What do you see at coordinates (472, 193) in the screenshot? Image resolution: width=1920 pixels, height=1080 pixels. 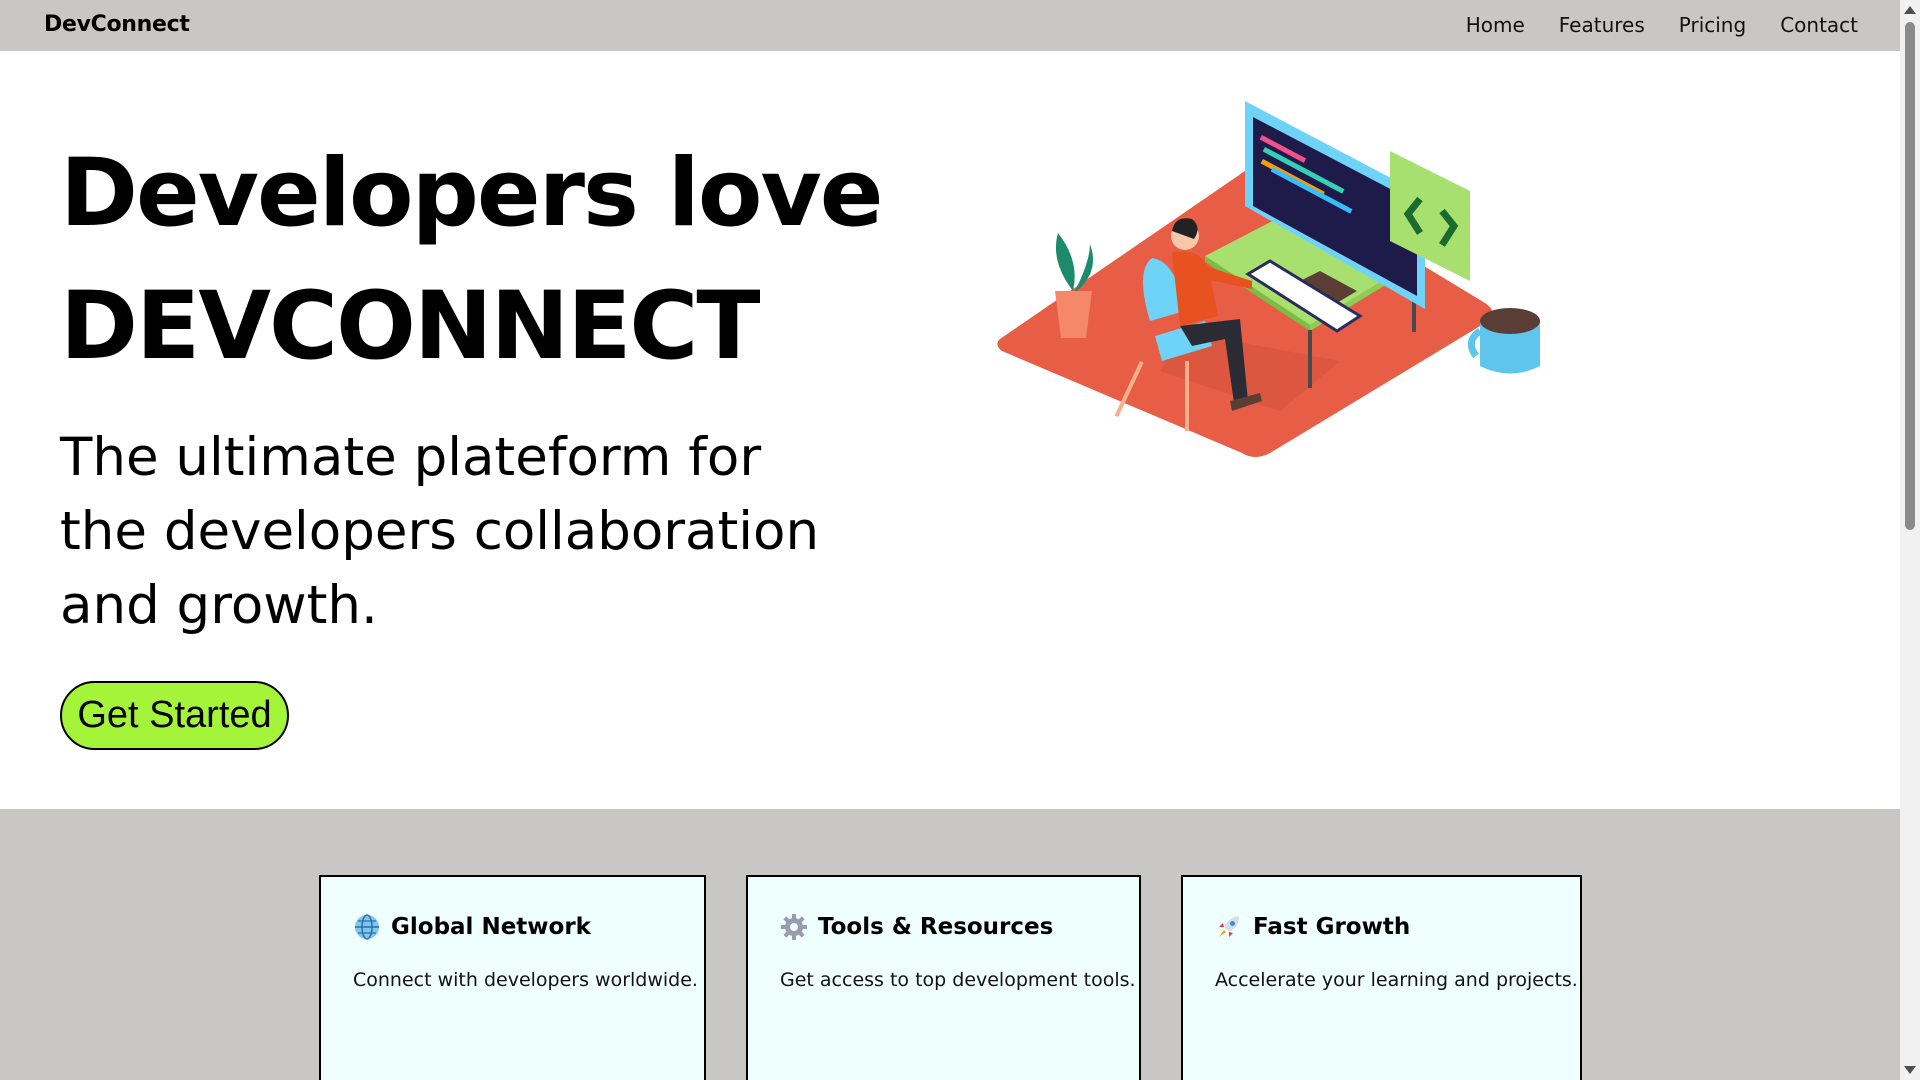 I see `hero-title-line-1: Developers love` at bounding box center [472, 193].